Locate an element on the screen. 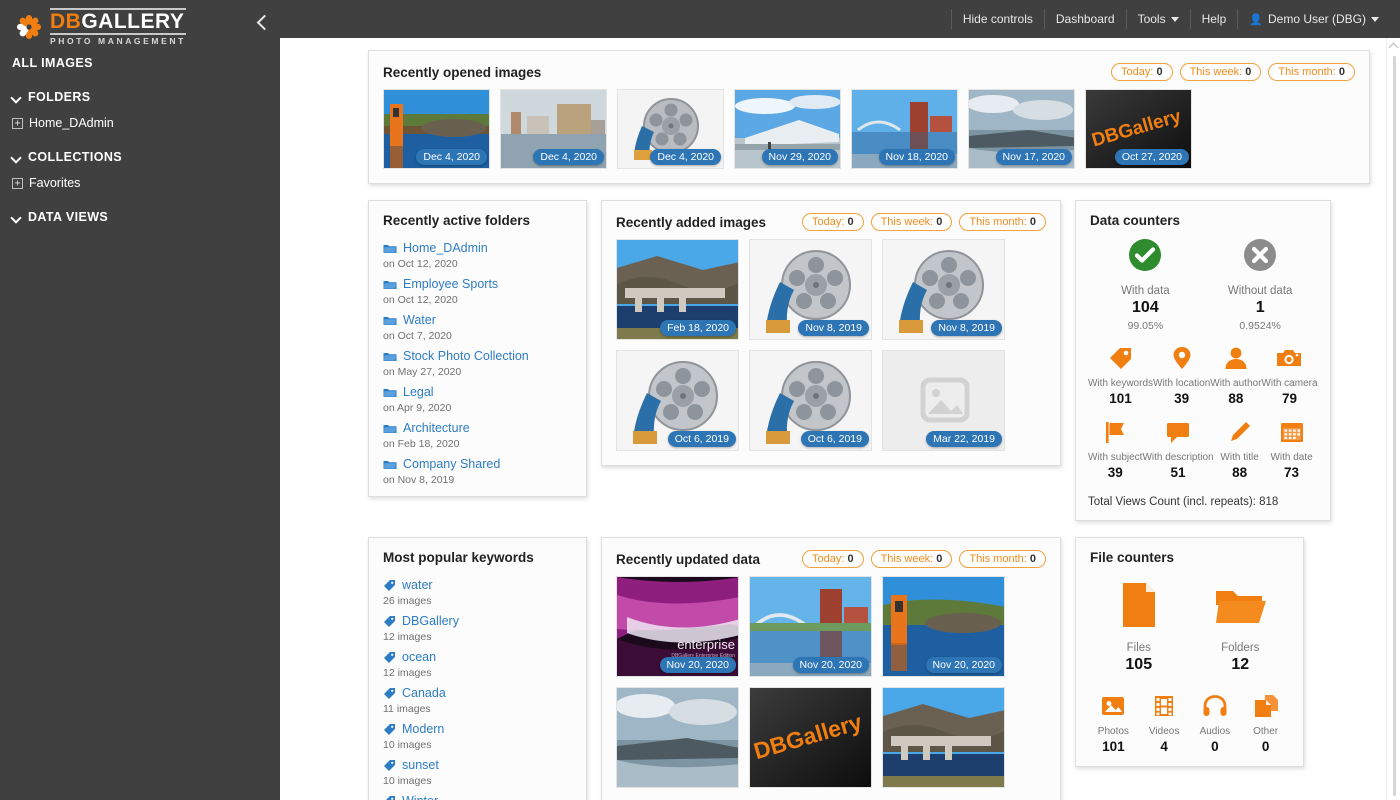  thumbnail-item: Nov 17, 2020 is located at coordinates (1021, 129).